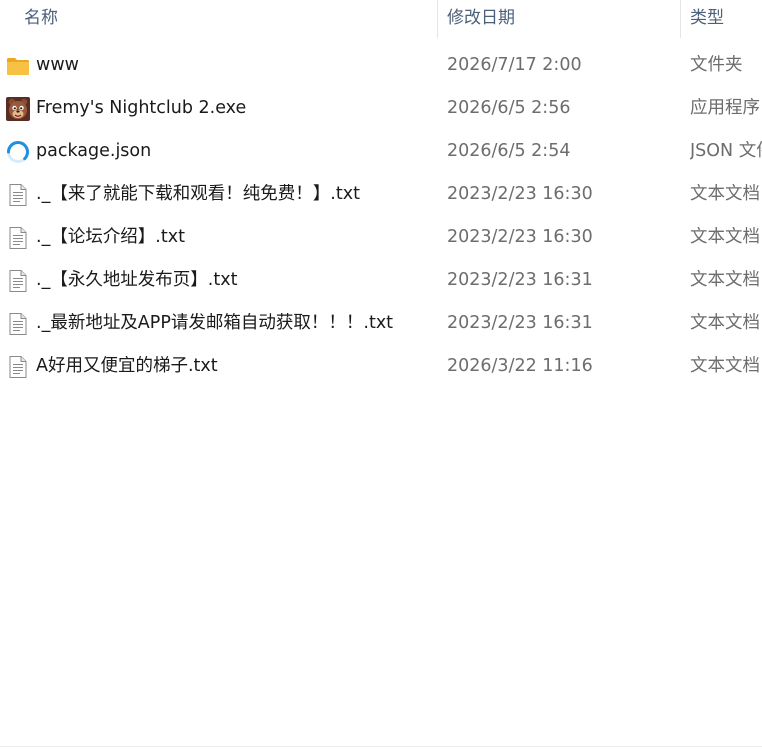 The width and height of the screenshot is (762, 749). Describe the element at coordinates (381, 366) in the screenshot. I see `file-row-txt: A好用又便宜的梯子.txt 2026/3/22 11:16 文本文档` at that location.